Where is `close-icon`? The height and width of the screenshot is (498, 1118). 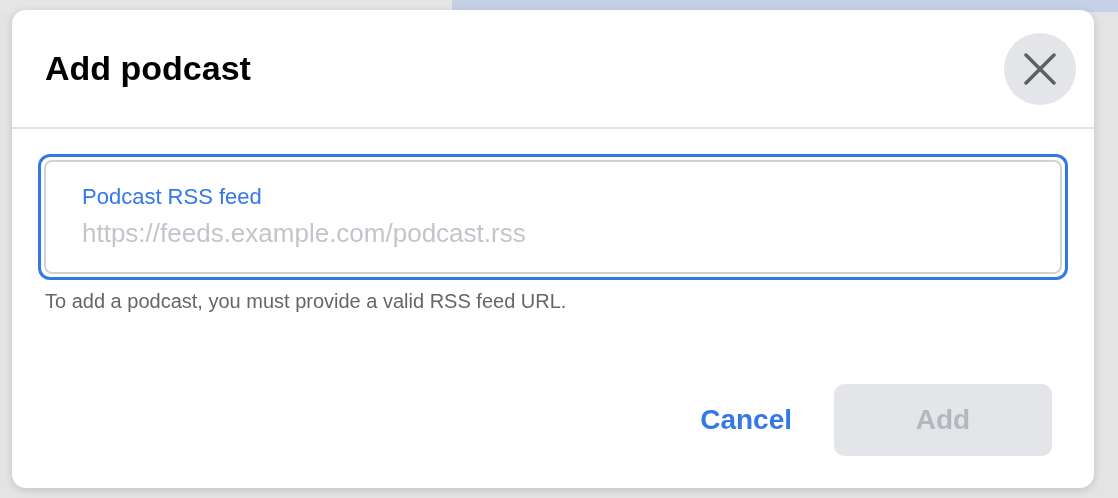
close-icon is located at coordinates (1040, 68).